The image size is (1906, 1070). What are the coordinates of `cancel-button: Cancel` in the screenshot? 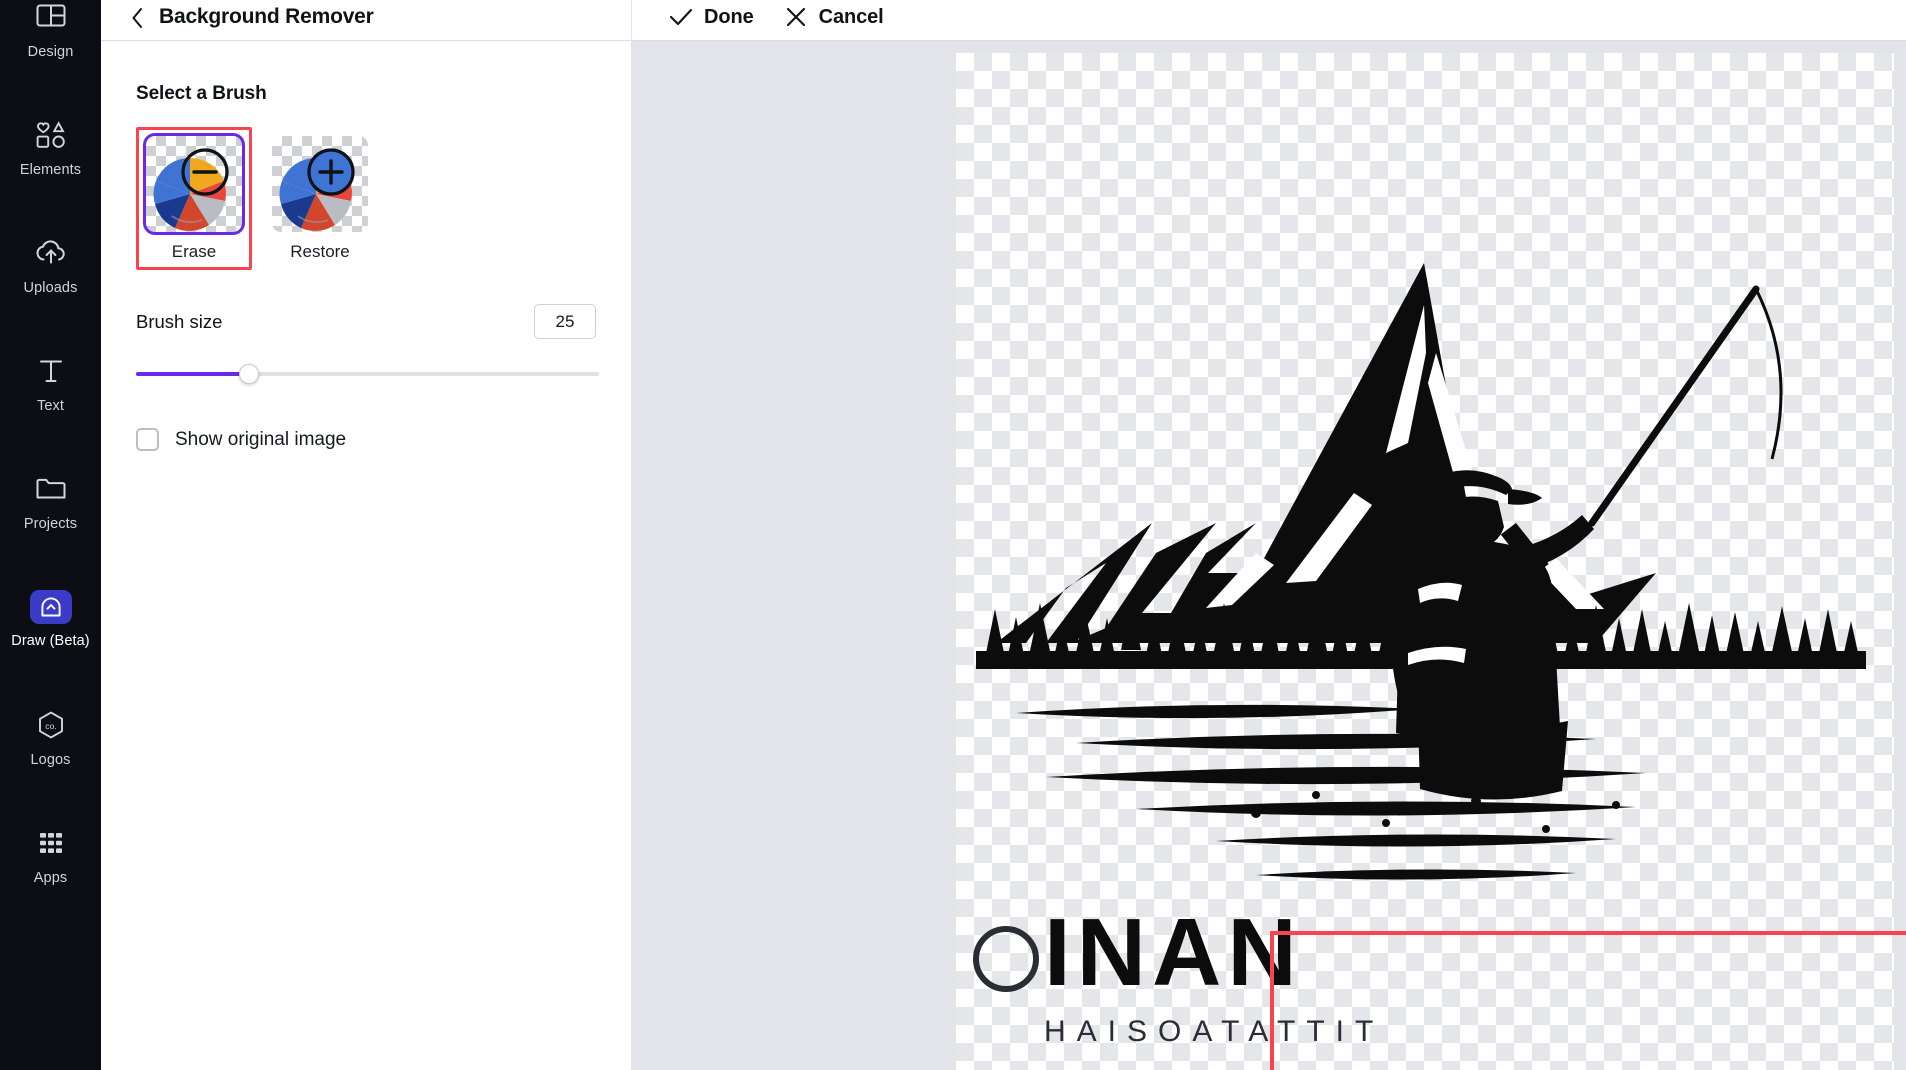 It's located at (834, 17).